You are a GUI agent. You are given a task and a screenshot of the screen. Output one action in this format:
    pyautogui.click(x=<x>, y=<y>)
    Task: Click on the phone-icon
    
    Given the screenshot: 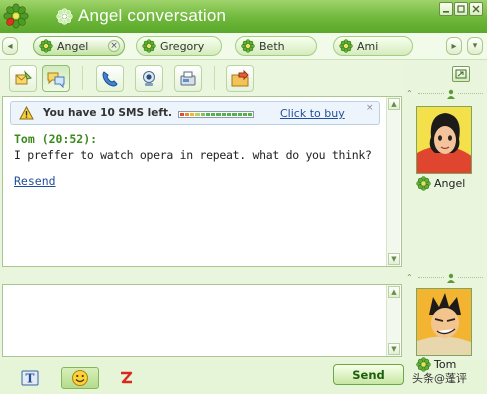 What is the action you would take?
    pyautogui.click(x=110, y=78)
    